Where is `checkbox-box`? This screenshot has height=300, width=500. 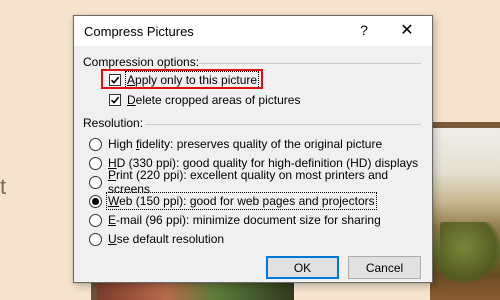
checkbox-box is located at coordinates (115, 100).